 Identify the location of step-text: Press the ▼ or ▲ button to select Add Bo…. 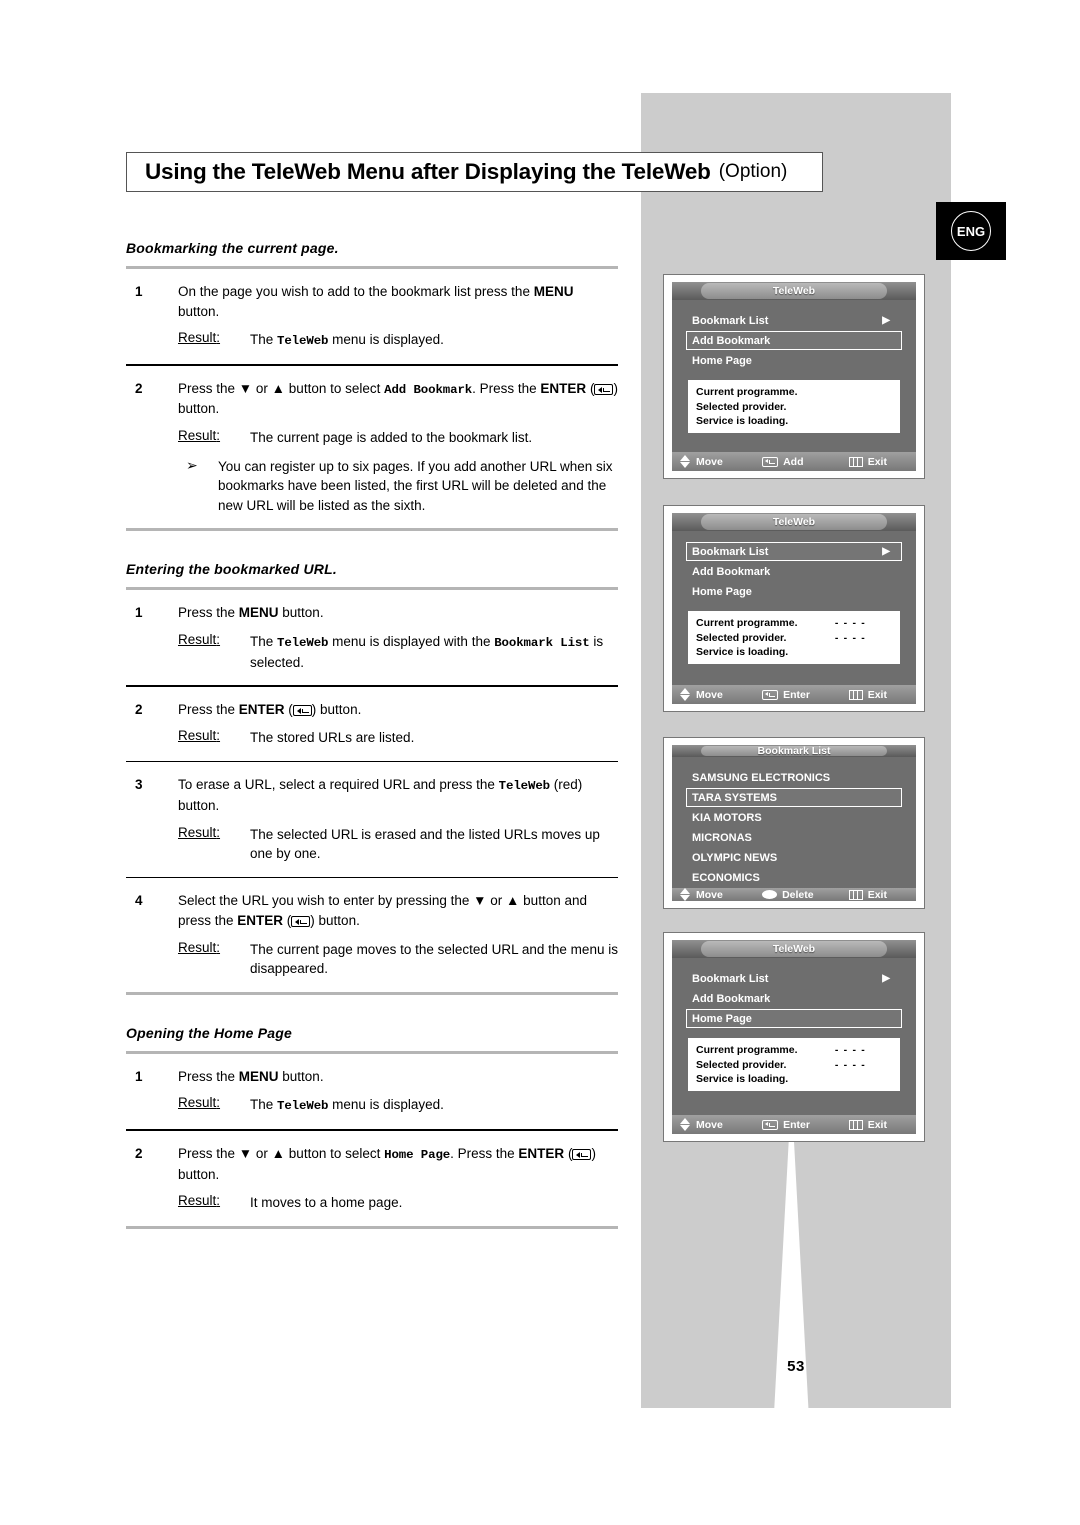
(398, 399).